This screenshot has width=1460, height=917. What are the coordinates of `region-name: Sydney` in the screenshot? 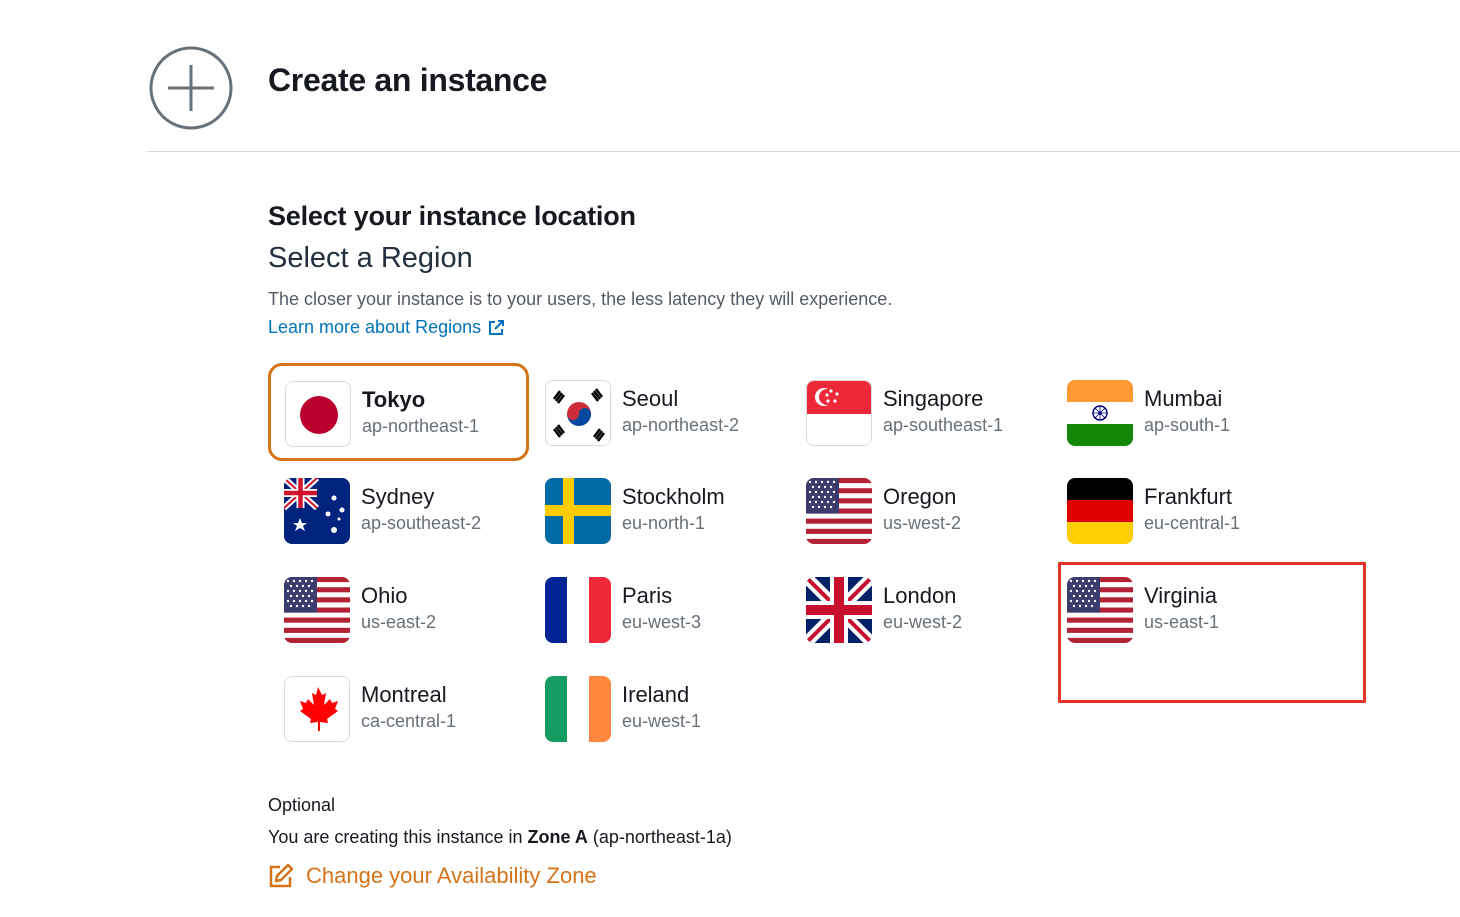 It's located at (398, 496).